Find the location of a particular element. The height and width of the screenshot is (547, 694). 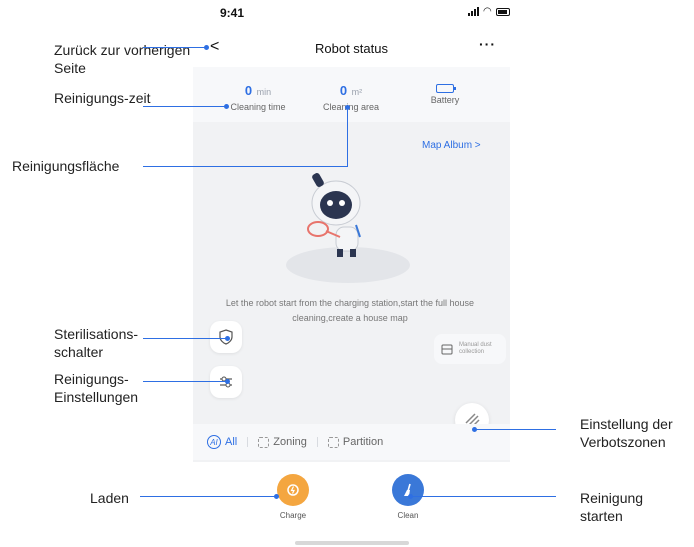

ai-icon: AI is located at coordinates (214, 442).